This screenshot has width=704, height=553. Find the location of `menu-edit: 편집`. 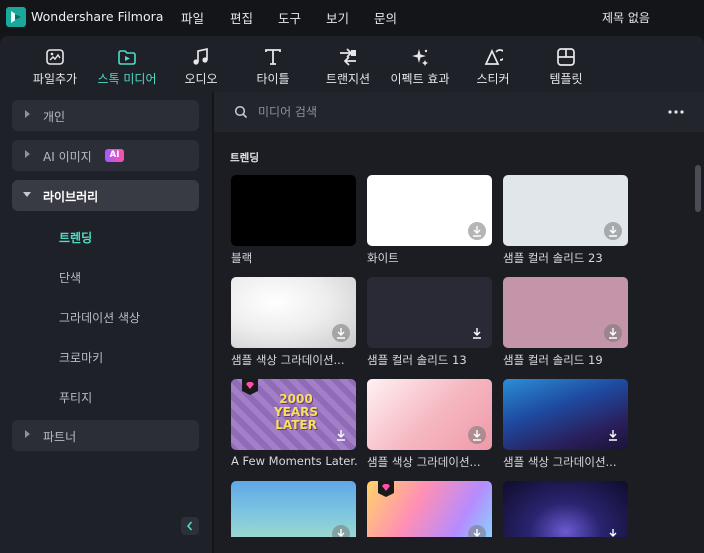

menu-edit: 편집 is located at coordinates (241, 17).